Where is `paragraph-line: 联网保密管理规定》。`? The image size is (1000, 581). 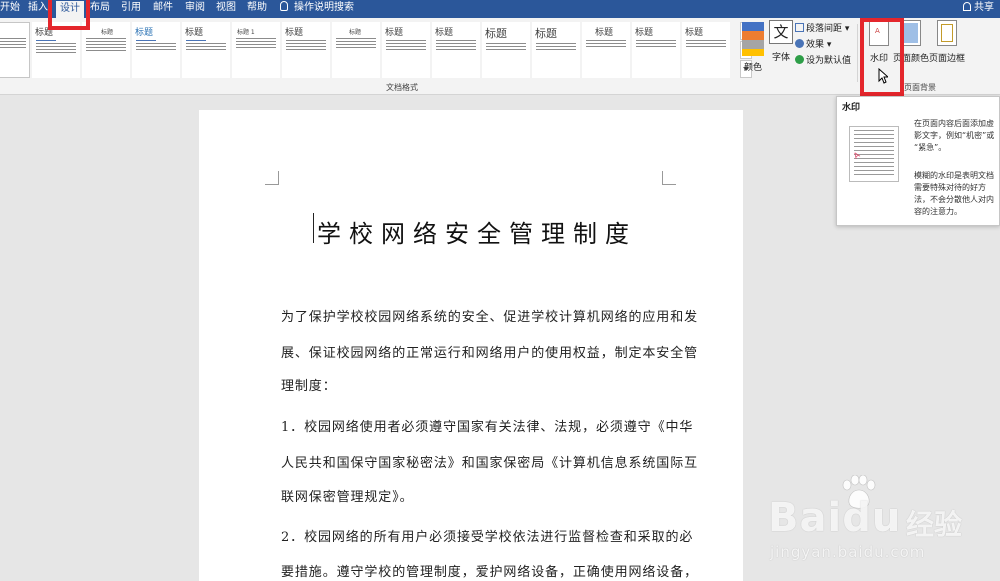
paragraph-line: 联网保密管理规定》。 is located at coordinates (347, 497).